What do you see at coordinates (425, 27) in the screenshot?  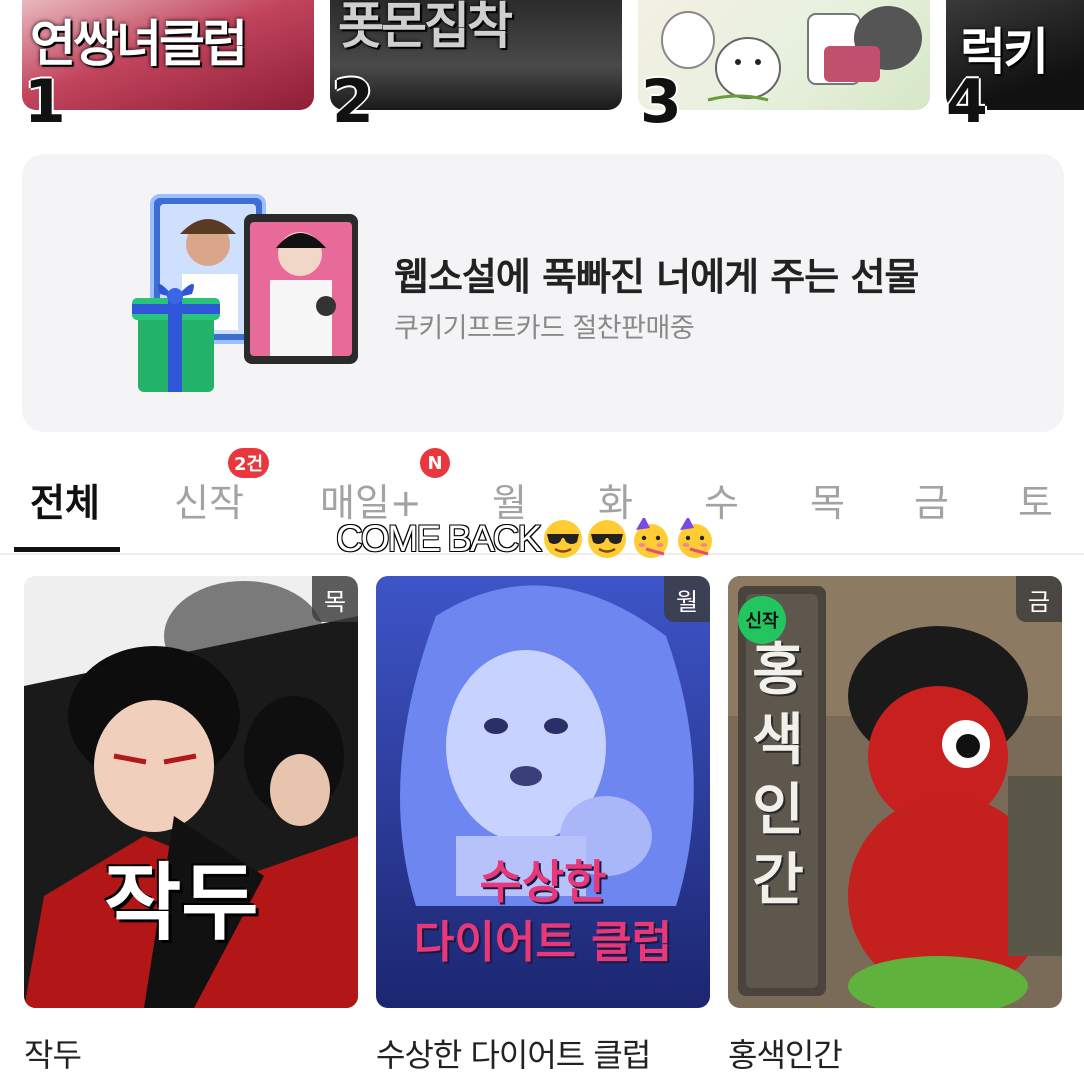 I see `ranking-cover-title: 폿몬집착` at bounding box center [425, 27].